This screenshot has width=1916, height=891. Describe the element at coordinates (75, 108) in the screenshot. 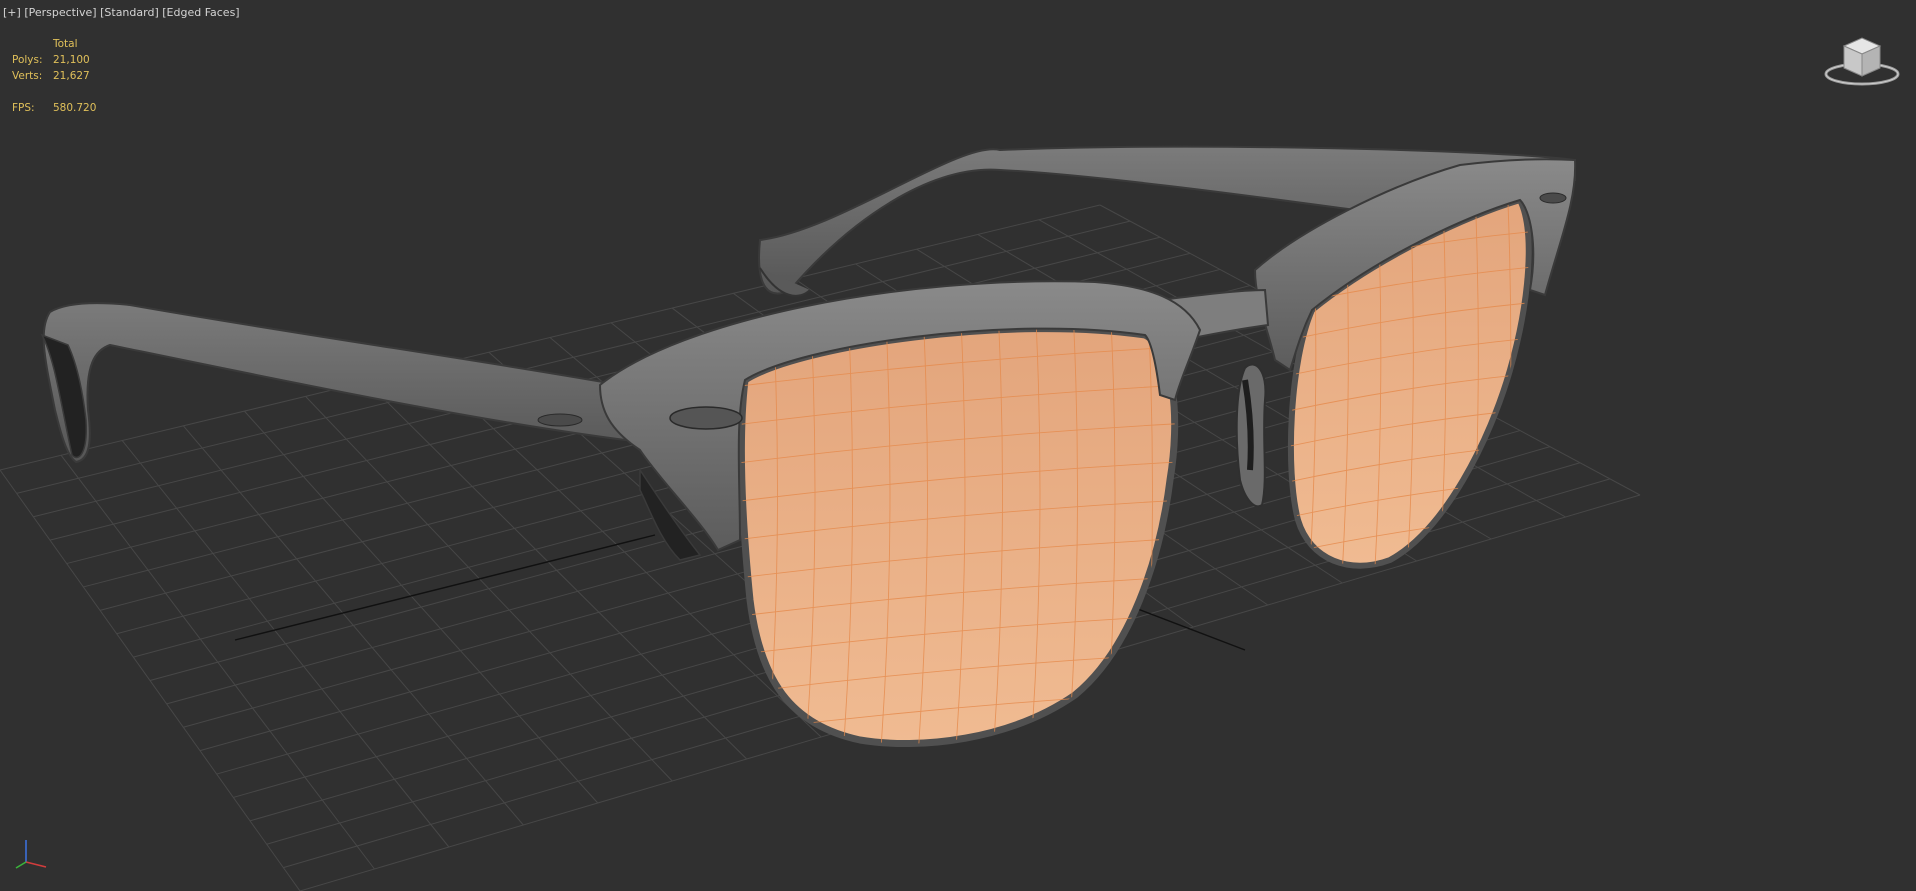

I see `fps-value: 580.720` at that location.